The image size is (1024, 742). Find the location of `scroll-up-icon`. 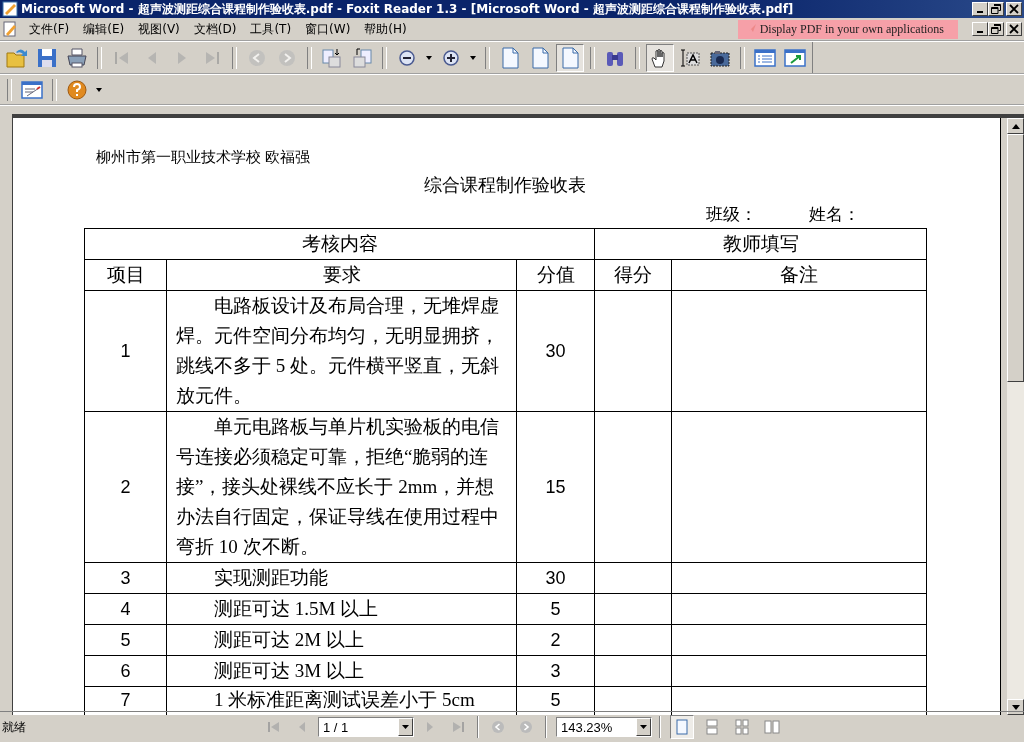

scroll-up-icon is located at coordinates (1015, 126).